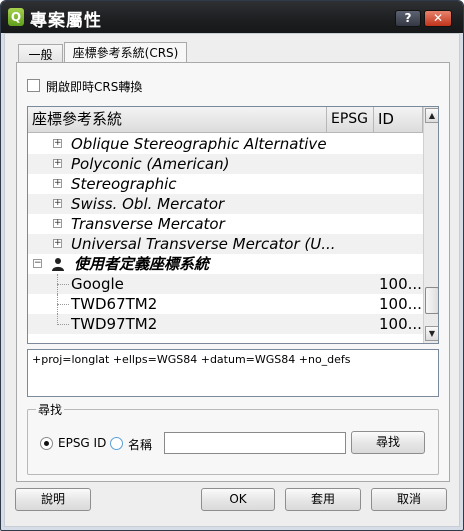 The height and width of the screenshot is (531, 464). I want to click on window-title: 專案屬性, so click(66, 21).